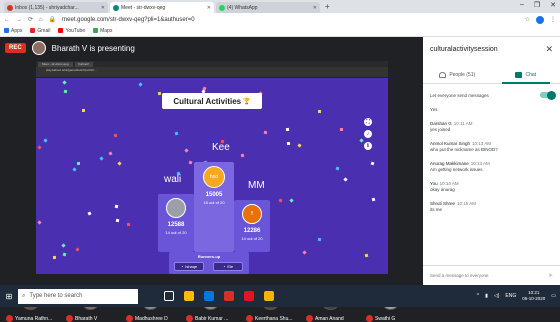  I want to click on language-indicator: ENG, so click(510, 296).